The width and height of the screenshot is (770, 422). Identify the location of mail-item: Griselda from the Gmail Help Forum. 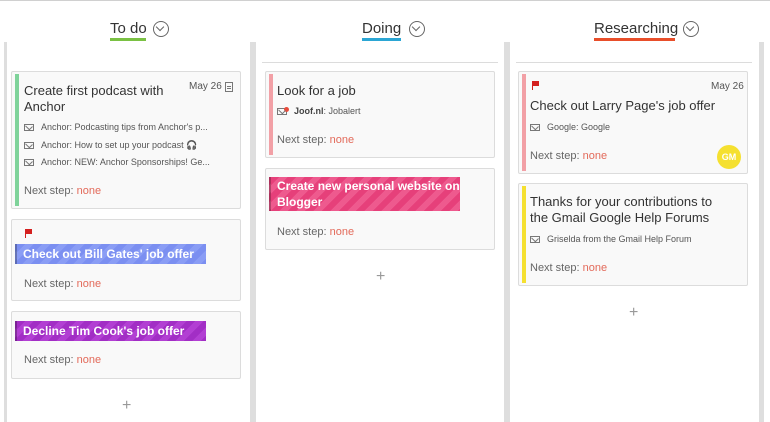
(611, 239).